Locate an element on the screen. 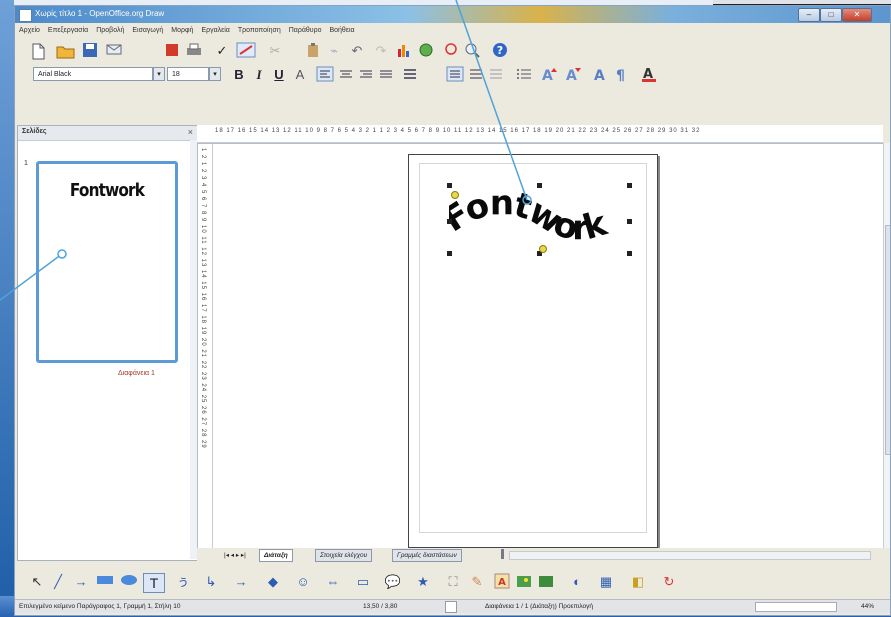  indent-icon is located at coordinates (476, 75).